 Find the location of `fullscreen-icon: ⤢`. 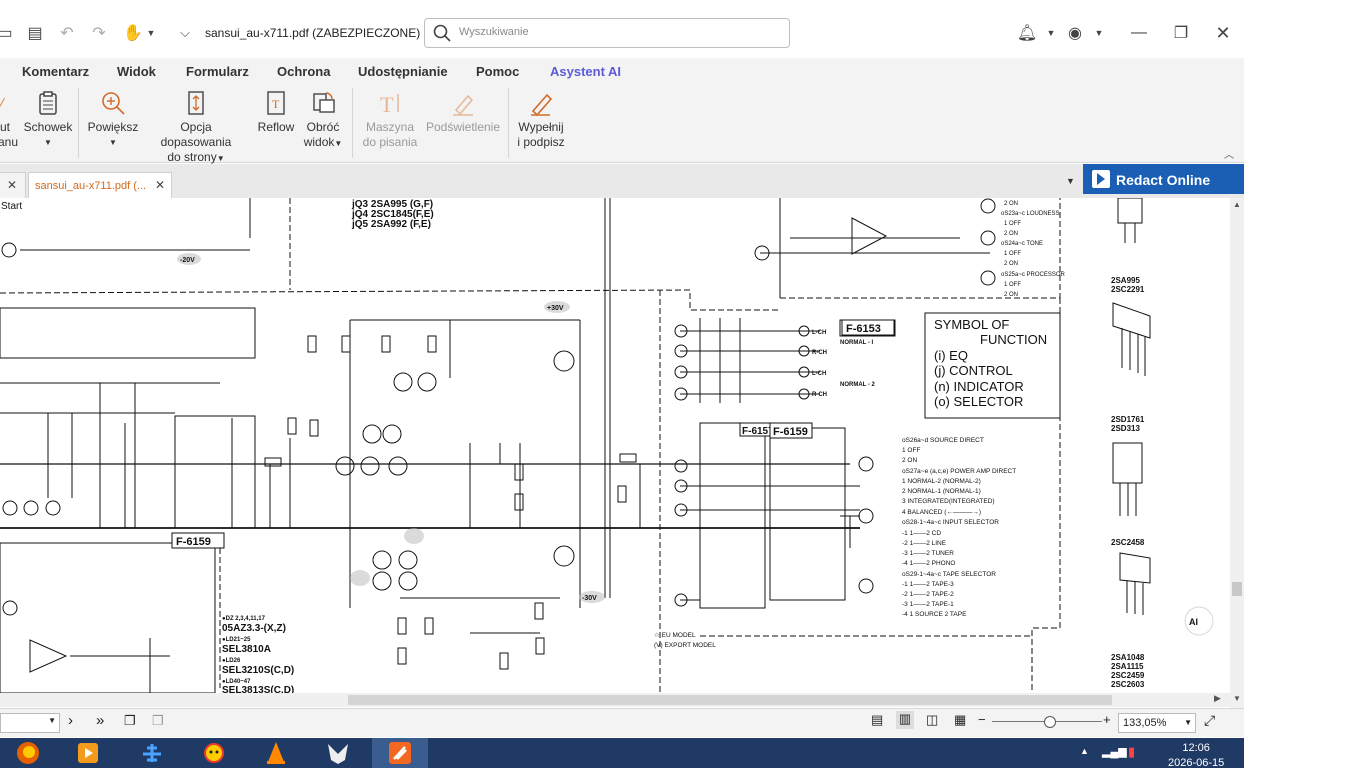

fullscreen-icon: ⤢ is located at coordinates (1209, 720).